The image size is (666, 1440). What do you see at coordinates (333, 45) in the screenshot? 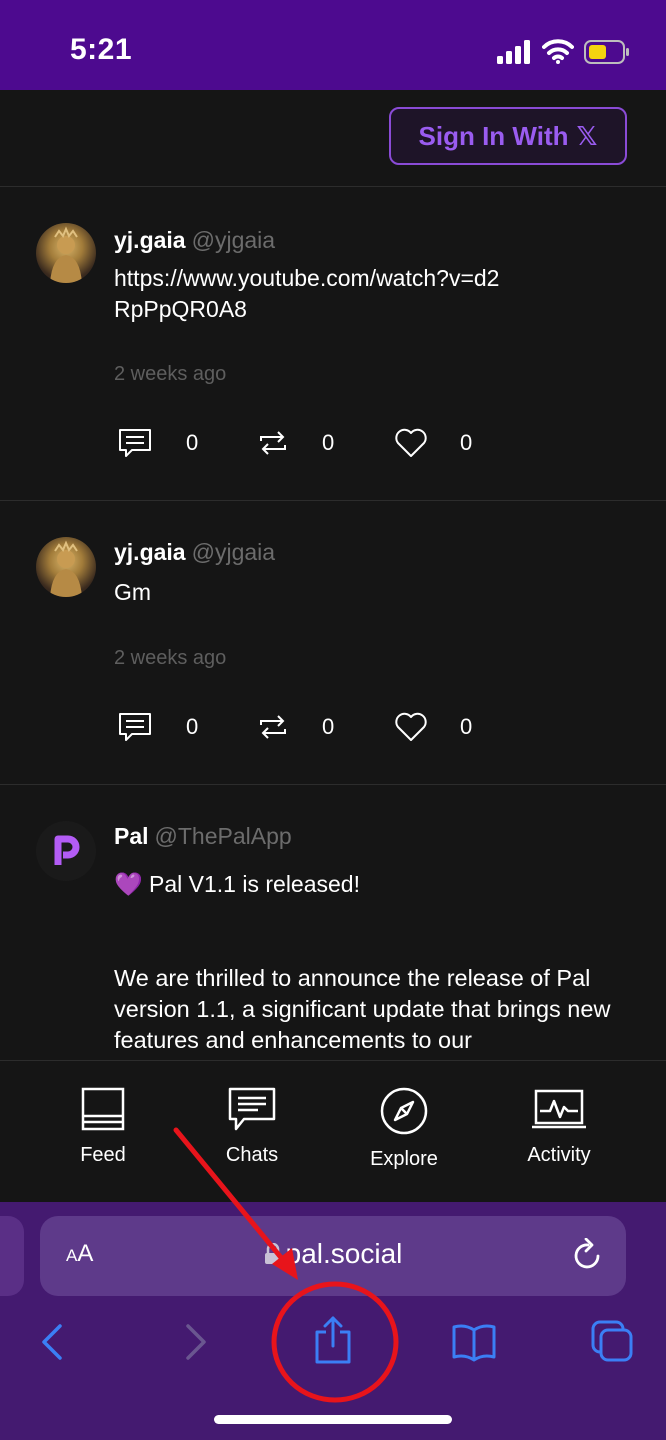
I see `status-bar: 5:21` at bounding box center [333, 45].